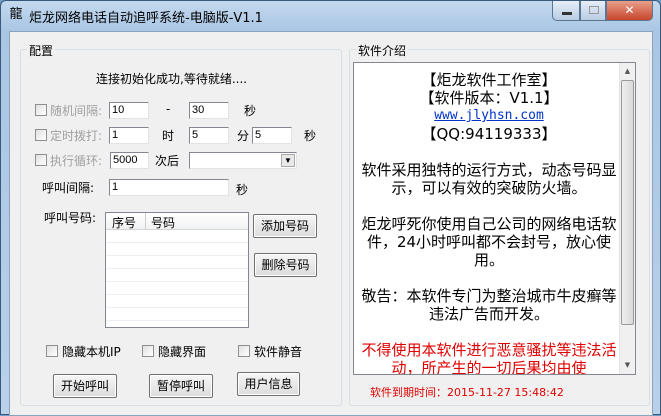 Image resolution: width=661 pixels, height=416 pixels. Describe the element at coordinates (182, 352) in the screenshot. I see `hide-ui-label: 隐藏界面` at that location.